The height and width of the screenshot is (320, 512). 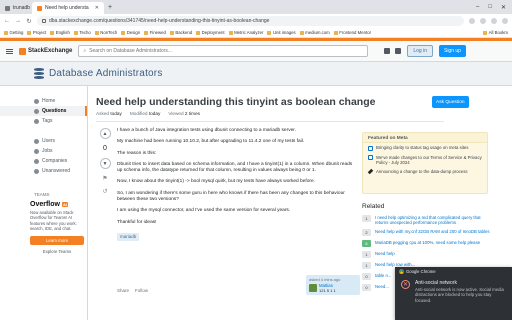 What do you see at coordinates (110, 7) in the screenshot?
I see `new-tab-icon: +` at bounding box center [110, 7].